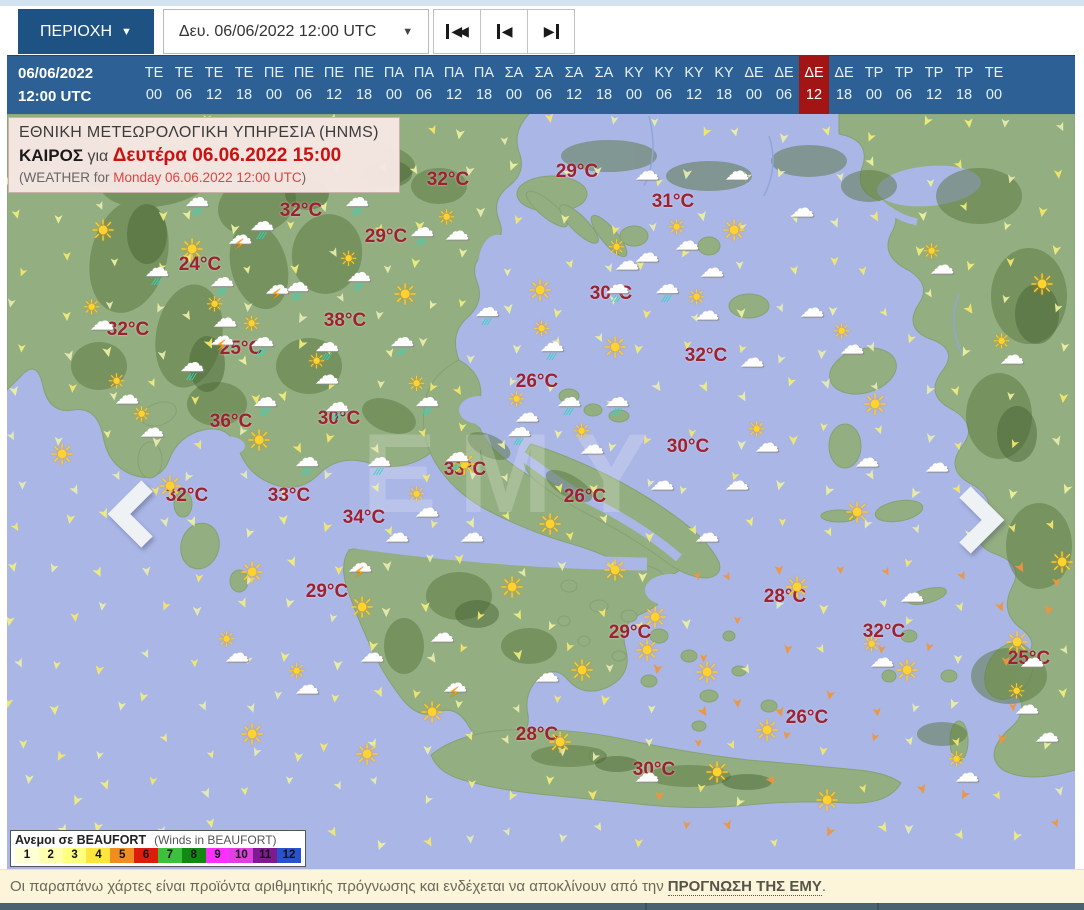 This screenshot has height=910, width=1084. I want to click on timeline-step: ΤΡ 00, so click(874, 88).